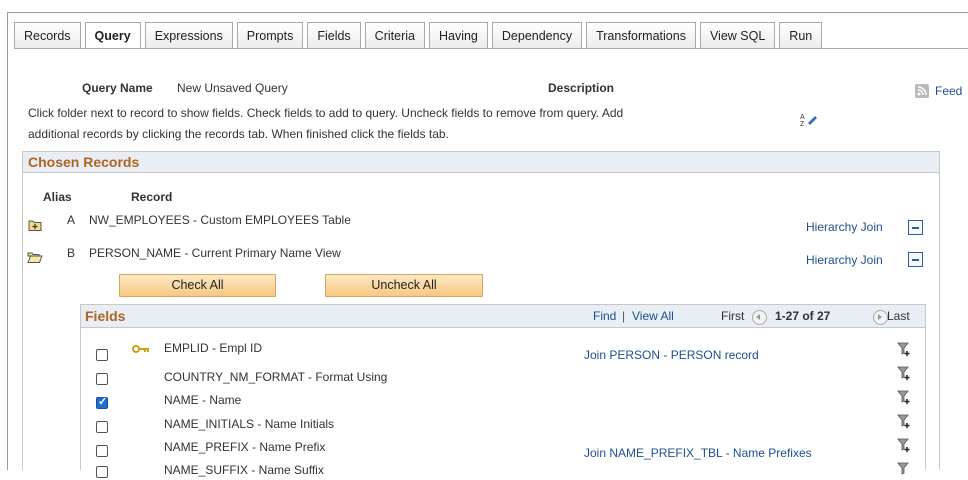 This screenshot has height=480, width=968. Describe the element at coordinates (105, 316) in the screenshot. I see `fields-grid-title: Fields` at that location.